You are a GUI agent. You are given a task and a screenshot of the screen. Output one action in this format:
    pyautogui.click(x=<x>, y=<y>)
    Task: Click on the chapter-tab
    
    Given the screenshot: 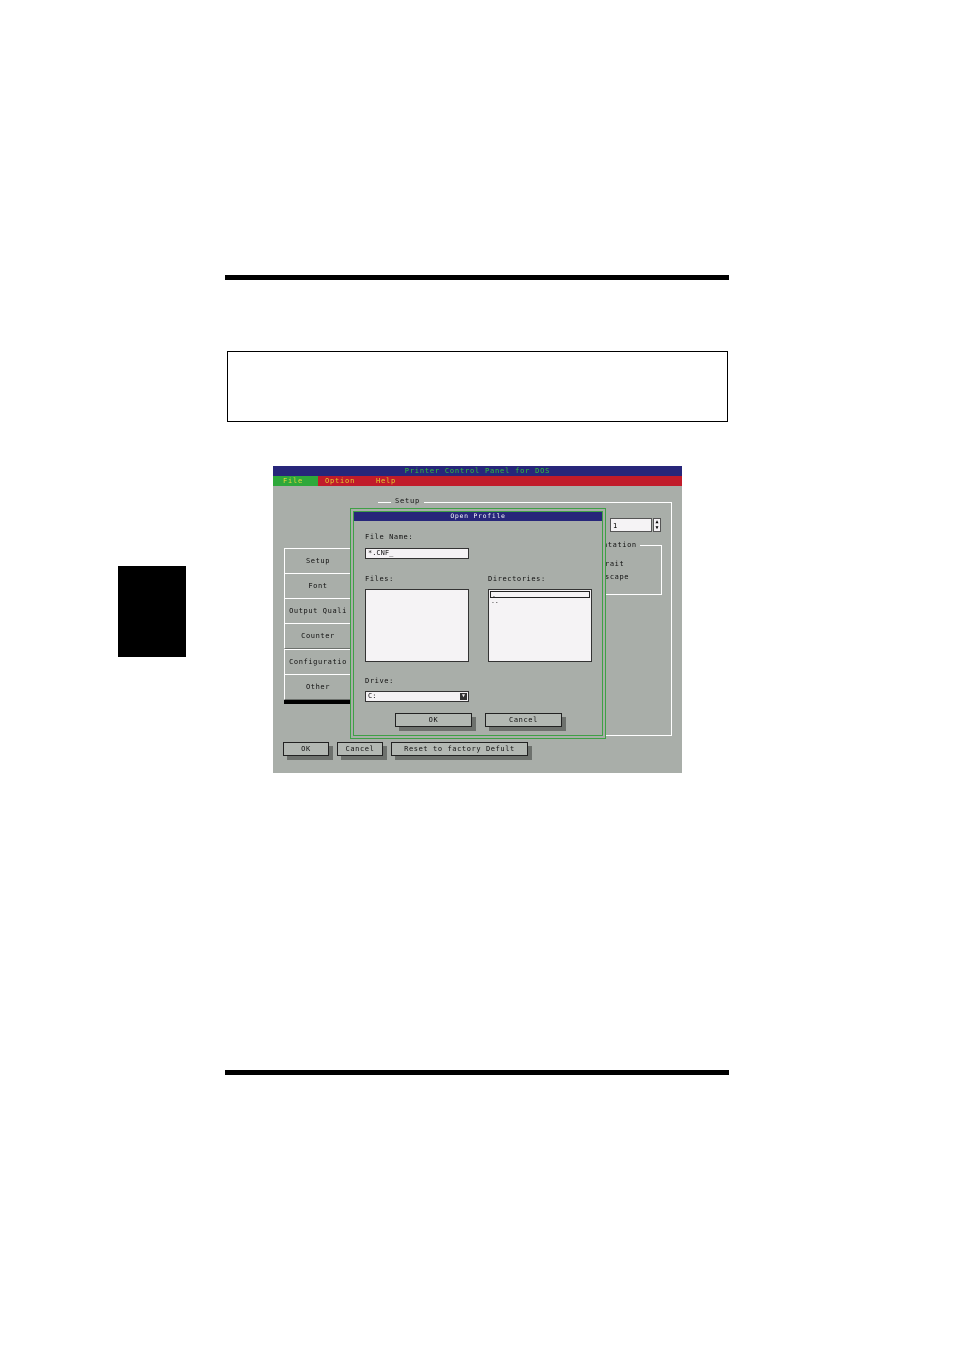 What is the action you would take?
    pyautogui.click(x=152, y=611)
    